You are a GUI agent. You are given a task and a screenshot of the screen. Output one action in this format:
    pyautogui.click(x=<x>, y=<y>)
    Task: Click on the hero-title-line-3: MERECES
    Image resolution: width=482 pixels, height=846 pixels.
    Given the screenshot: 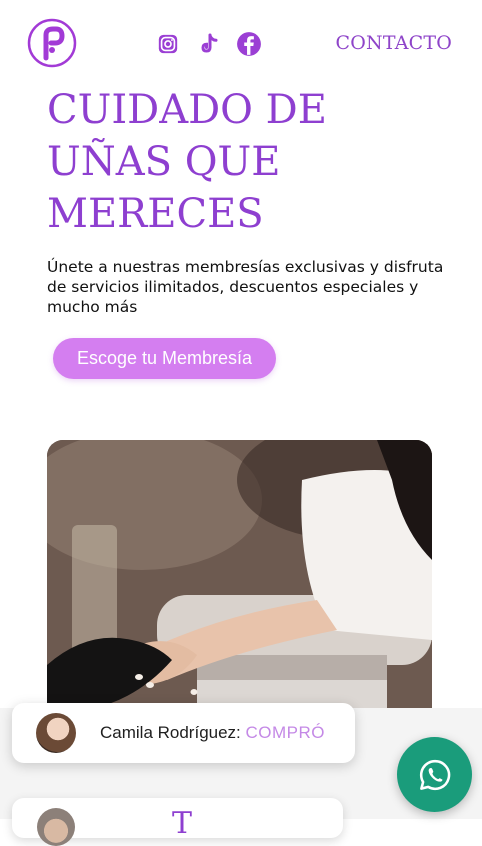 What is the action you would take?
    pyautogui.click(x=155, y=214)
    